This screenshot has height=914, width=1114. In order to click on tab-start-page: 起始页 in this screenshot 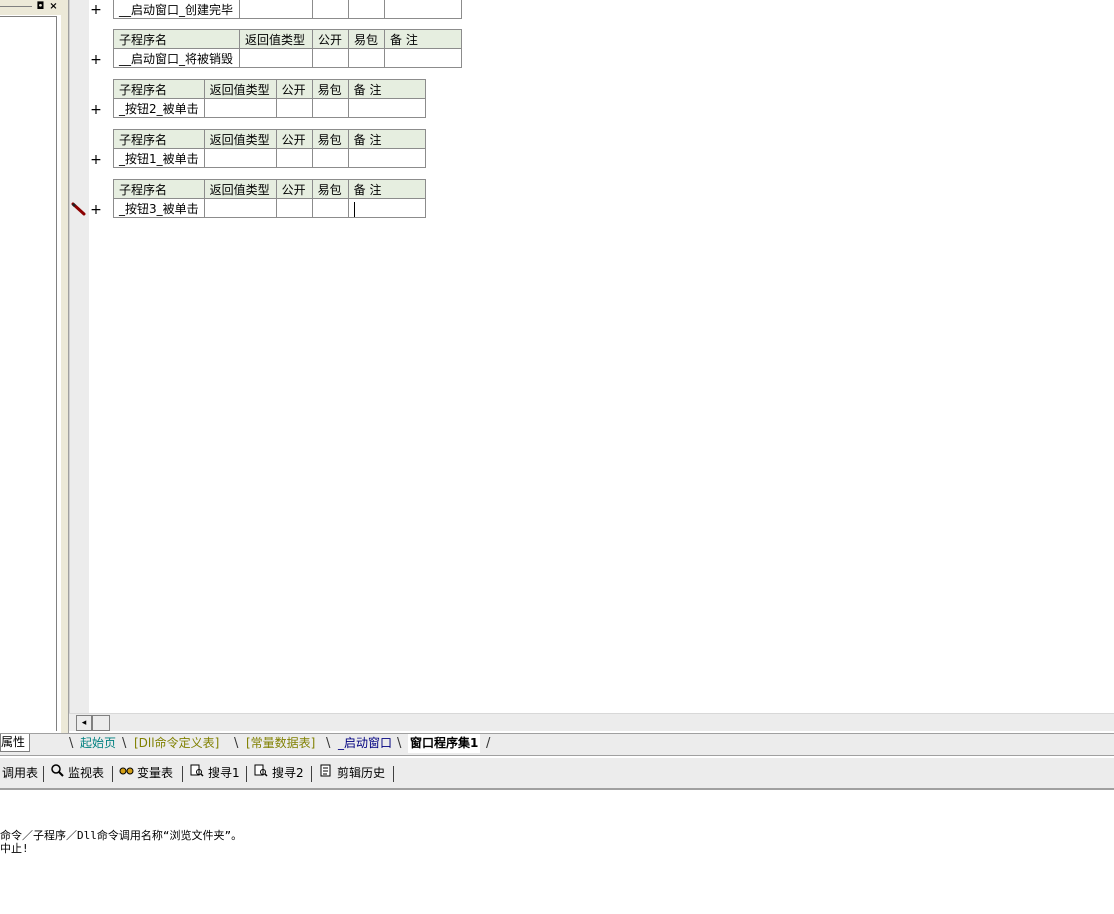, I will do `click(98, 743)`.